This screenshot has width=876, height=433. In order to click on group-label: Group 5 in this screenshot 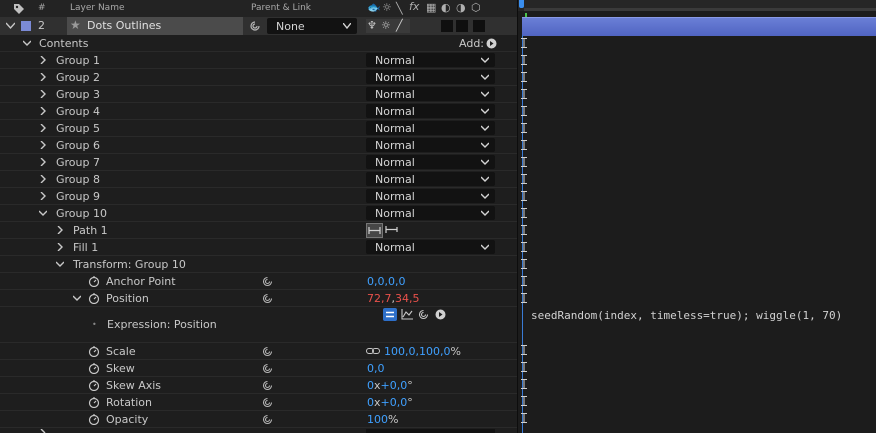, I will do `click(78, 128)`.